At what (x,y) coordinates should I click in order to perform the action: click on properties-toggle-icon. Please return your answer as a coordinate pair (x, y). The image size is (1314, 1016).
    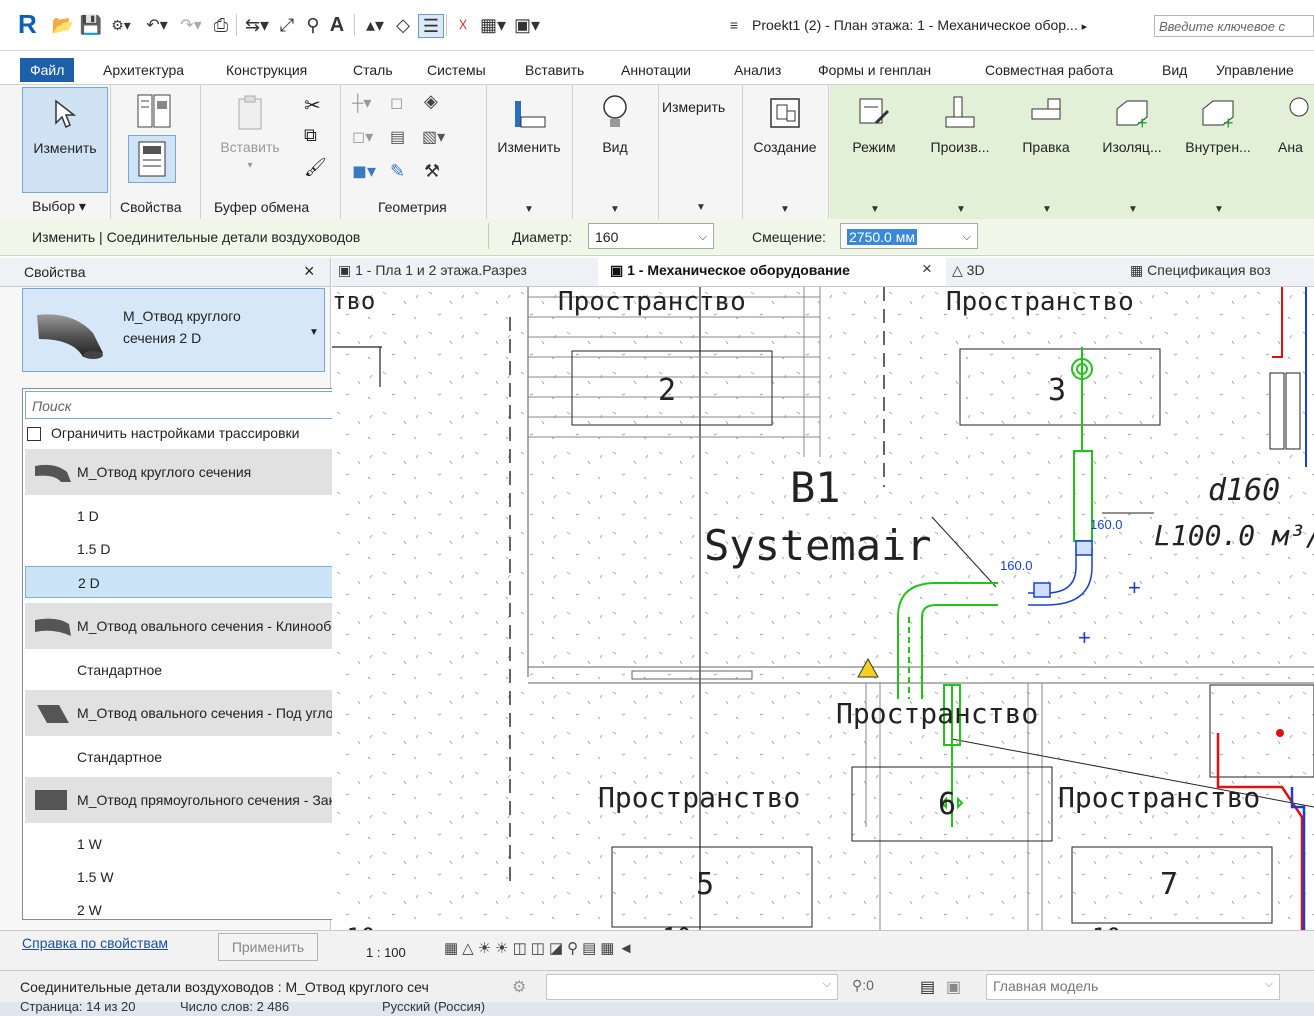
    Looking at the image, I should click on (152, 159).